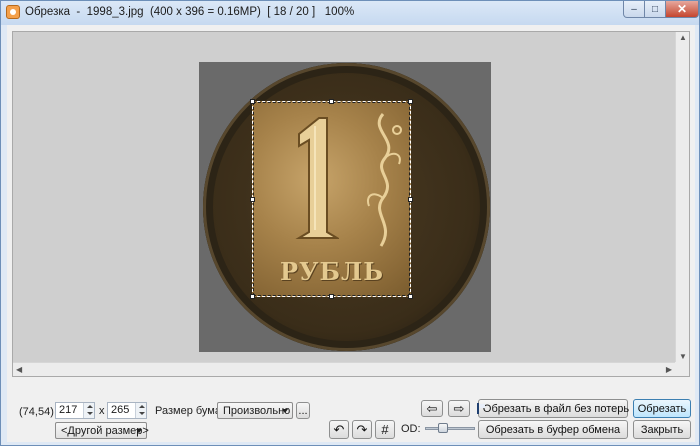 The width and height of the screenshot is (700, 446). Describe the element at coordinates (317, 178) in the screenshot. I see `numeral-one-graphic` at that location.